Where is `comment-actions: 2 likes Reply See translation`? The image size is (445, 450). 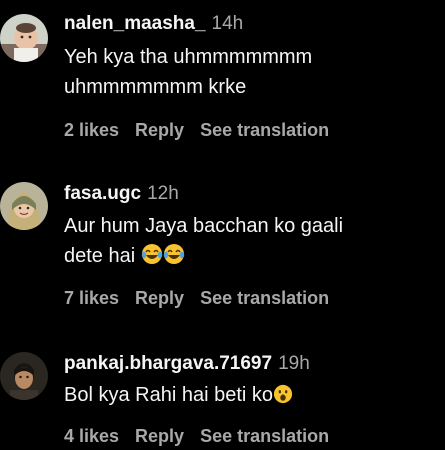
comment-actions: 2 likes Reply See translation is located at coordinates (204, 130).